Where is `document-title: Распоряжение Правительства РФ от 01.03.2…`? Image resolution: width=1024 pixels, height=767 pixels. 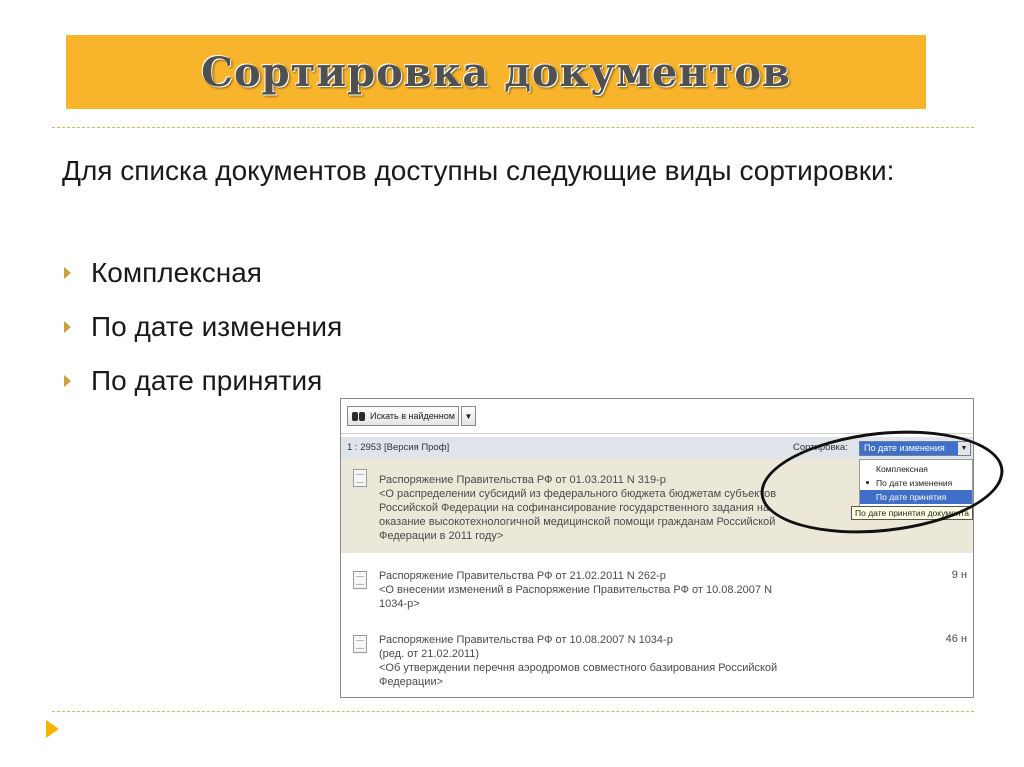
document-title: Распоряжение Правительства РФ от 01.03.2… is located at coordinates (577, 480).